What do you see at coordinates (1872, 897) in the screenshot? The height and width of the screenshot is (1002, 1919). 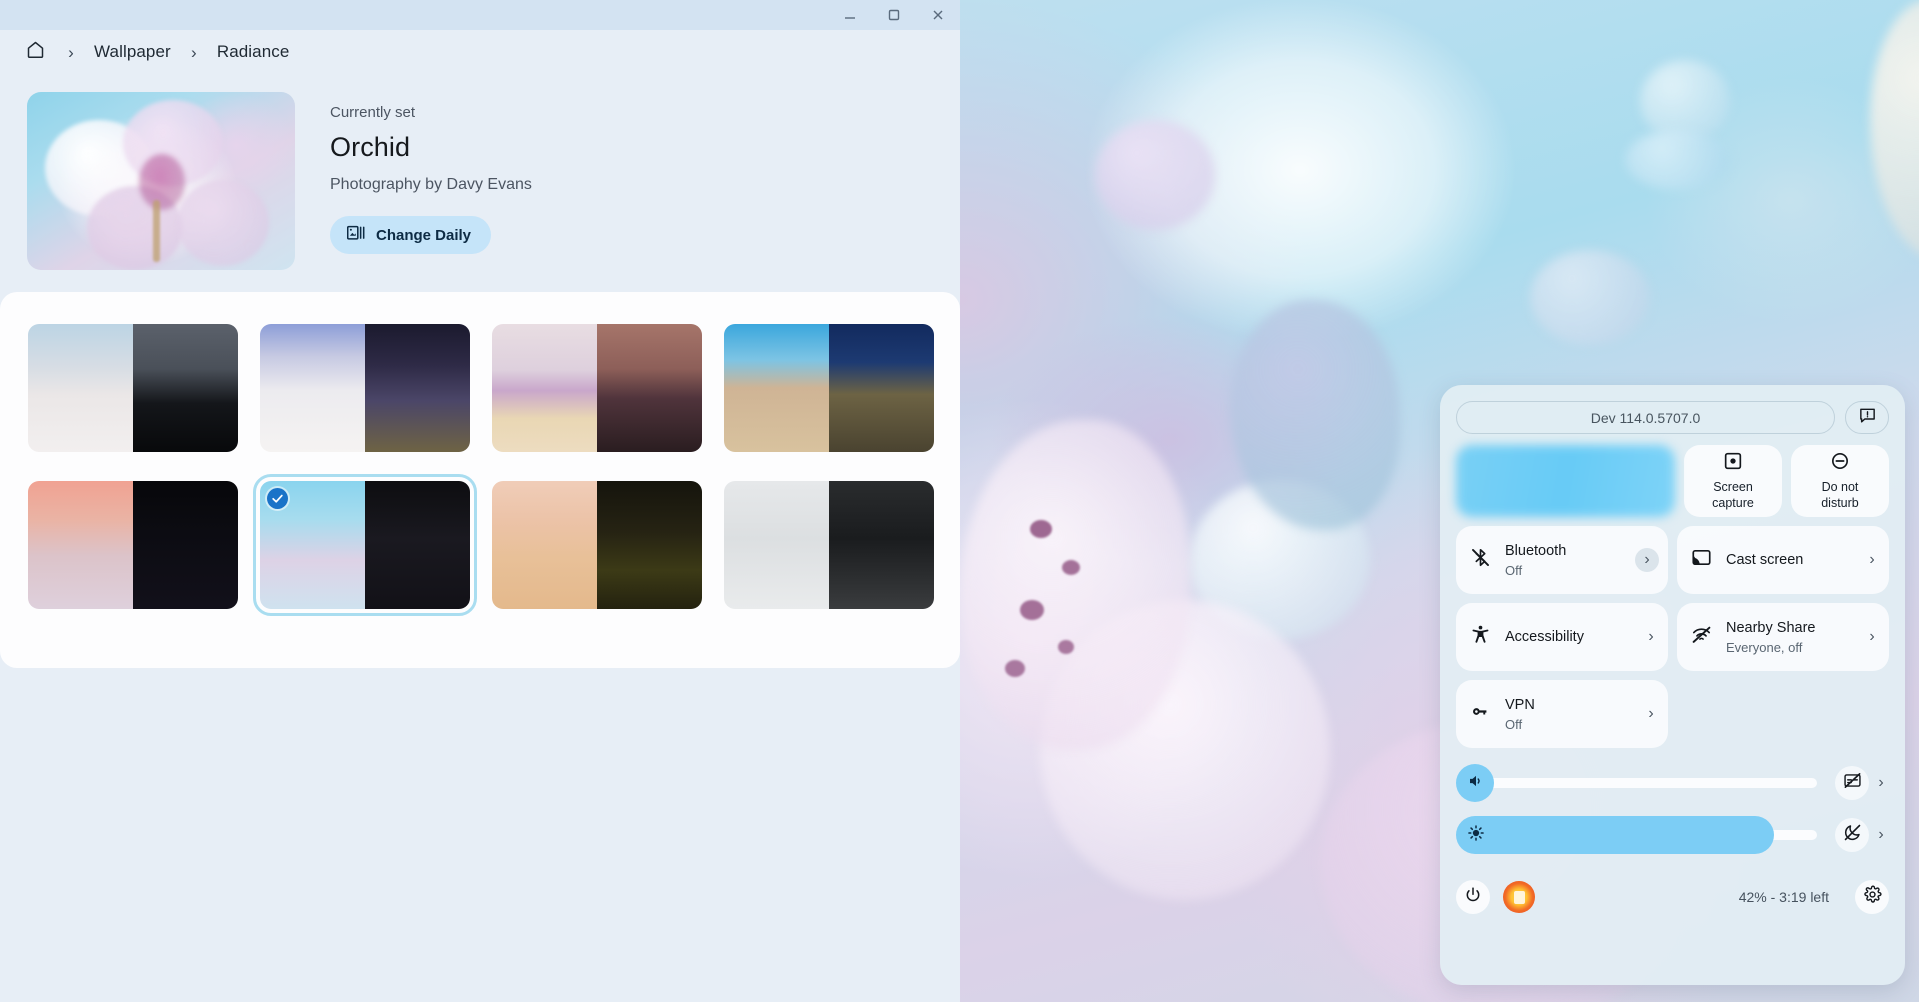 I see `settings-button` at bounding box center [1872, 897].